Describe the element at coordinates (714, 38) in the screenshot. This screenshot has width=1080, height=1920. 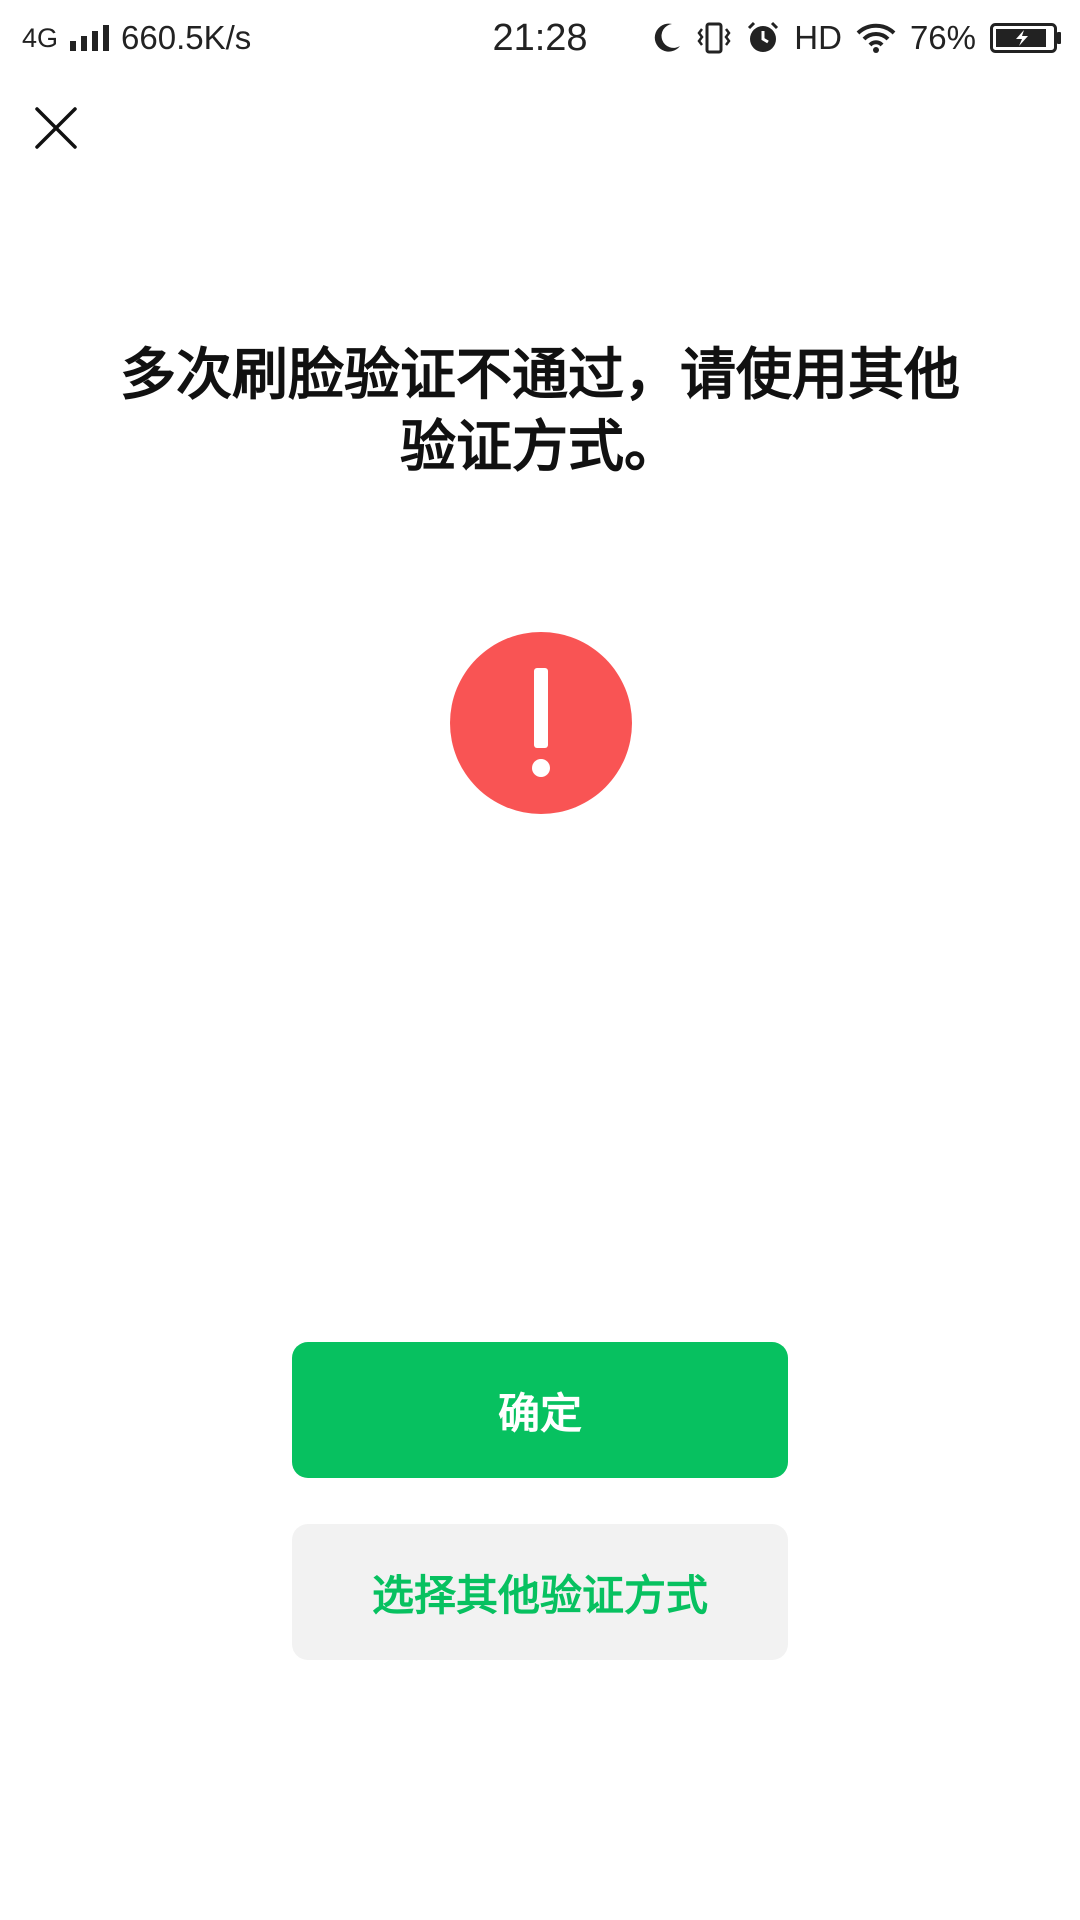
I see `vibrate-icon` at that location.